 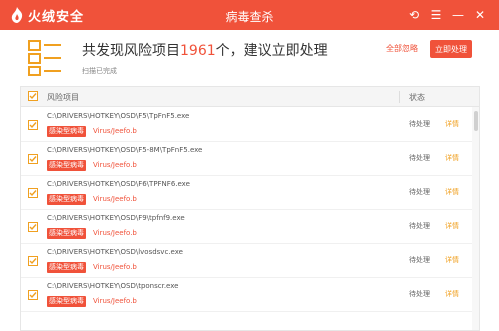 I want to click on scrollbar-track, so click(x=475, y=218).